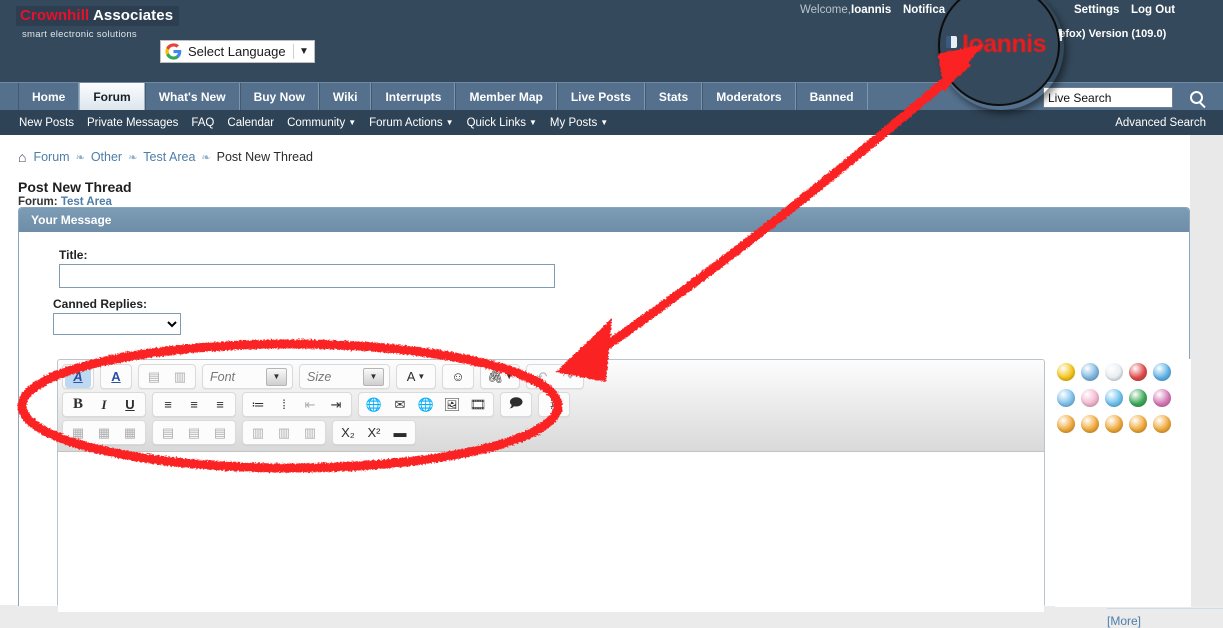 The height and width of the screenshot is (628, 1223). I want to click on advanced-search-link: Advanced Search, so click(1160, 123).